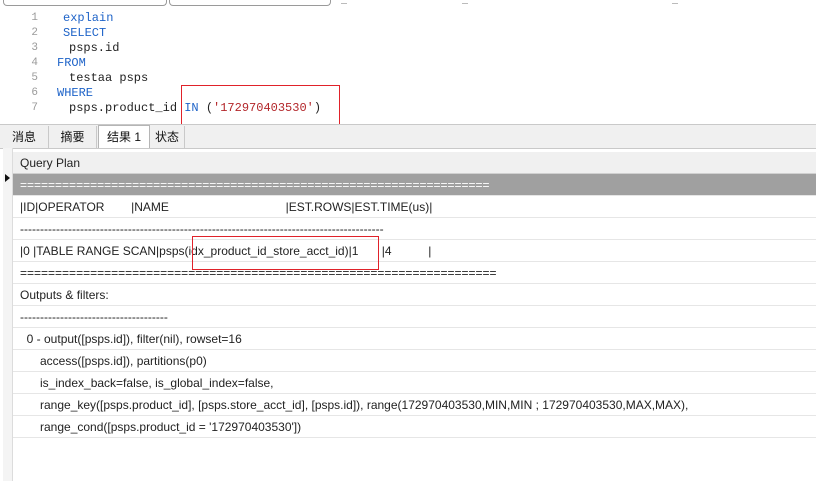 The height and width of the screenshot is (481, 816). What do you see at coordinates (408, 108) in the screenshot?
I see `editor-line: 7 psps.product_id IN ('172970403530')` at bounding box center [408, 108].